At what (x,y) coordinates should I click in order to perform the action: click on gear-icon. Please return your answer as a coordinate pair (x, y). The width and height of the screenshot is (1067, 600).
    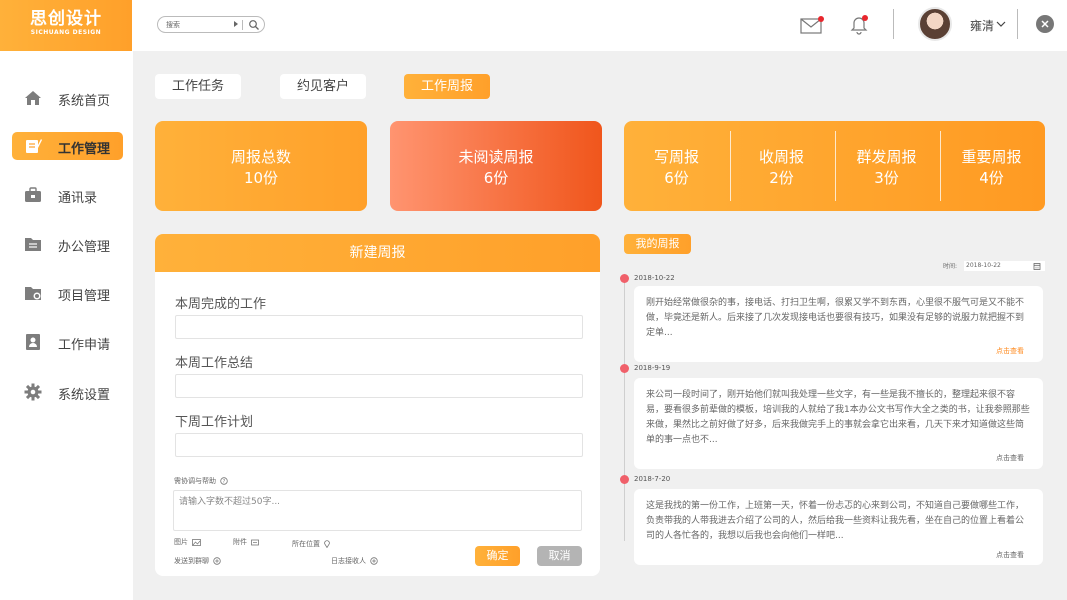
    Looking at the image, I should click on (33, 392).